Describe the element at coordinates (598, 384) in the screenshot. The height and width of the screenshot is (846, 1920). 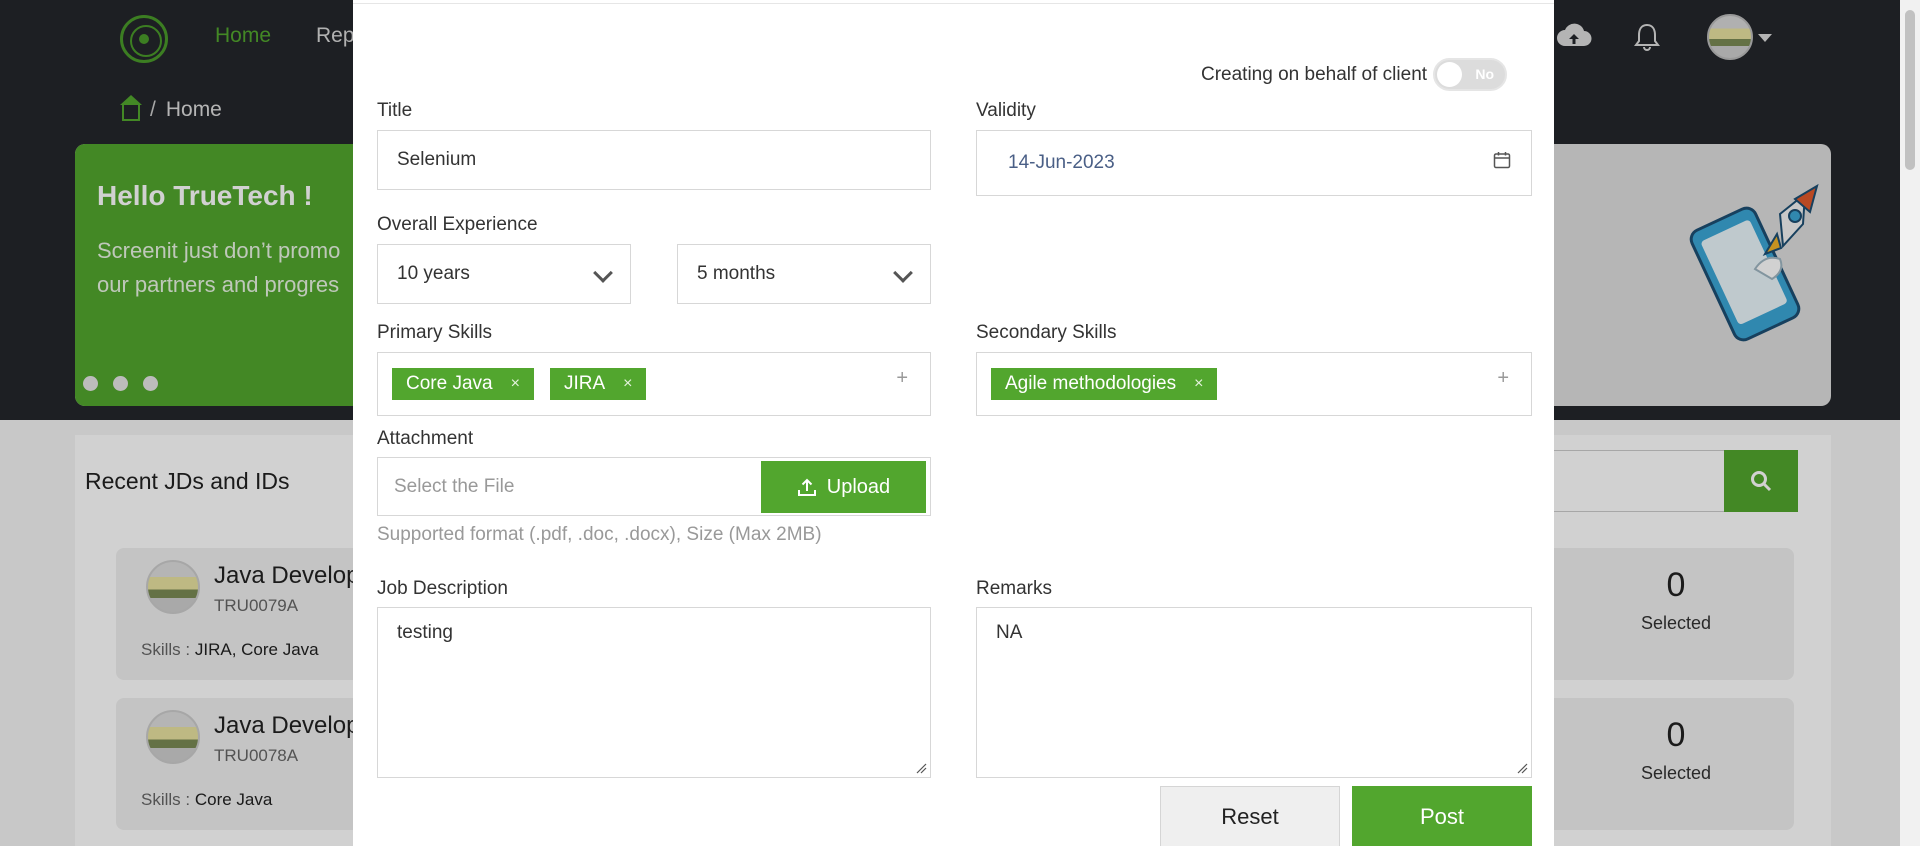
I see `skill-tag: JIRA ×` at that location.